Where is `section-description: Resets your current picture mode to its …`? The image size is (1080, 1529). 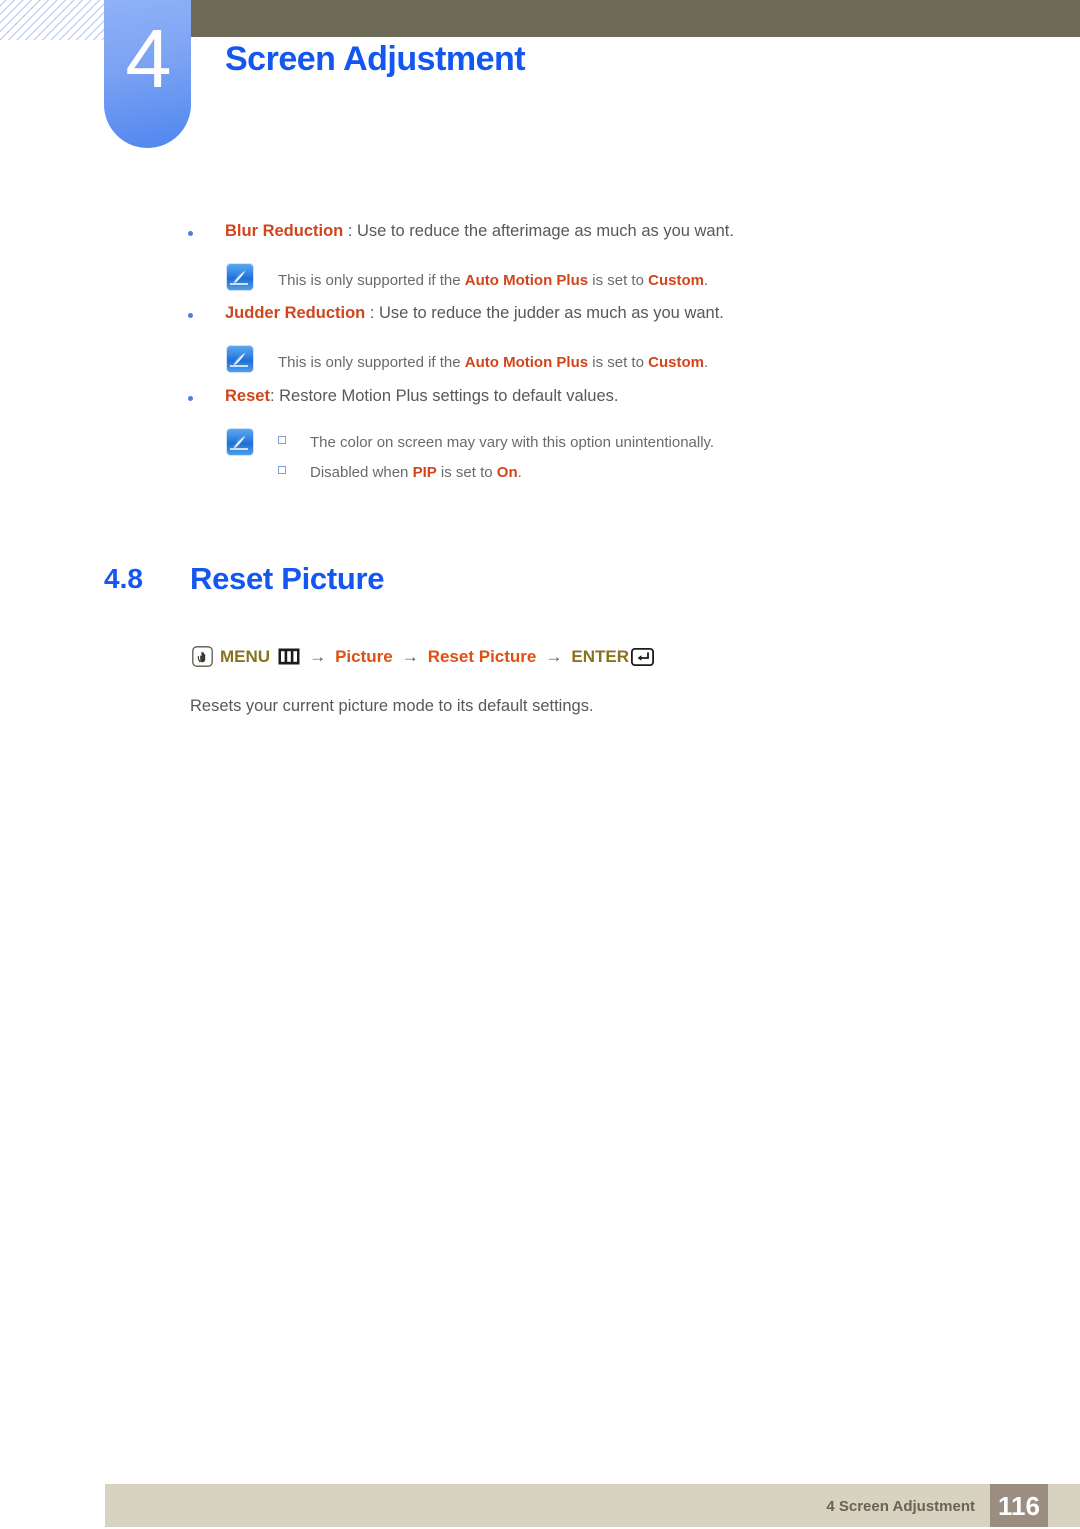
section-description: Resets your current picture mode to its … is located at coordinates (392, 706).